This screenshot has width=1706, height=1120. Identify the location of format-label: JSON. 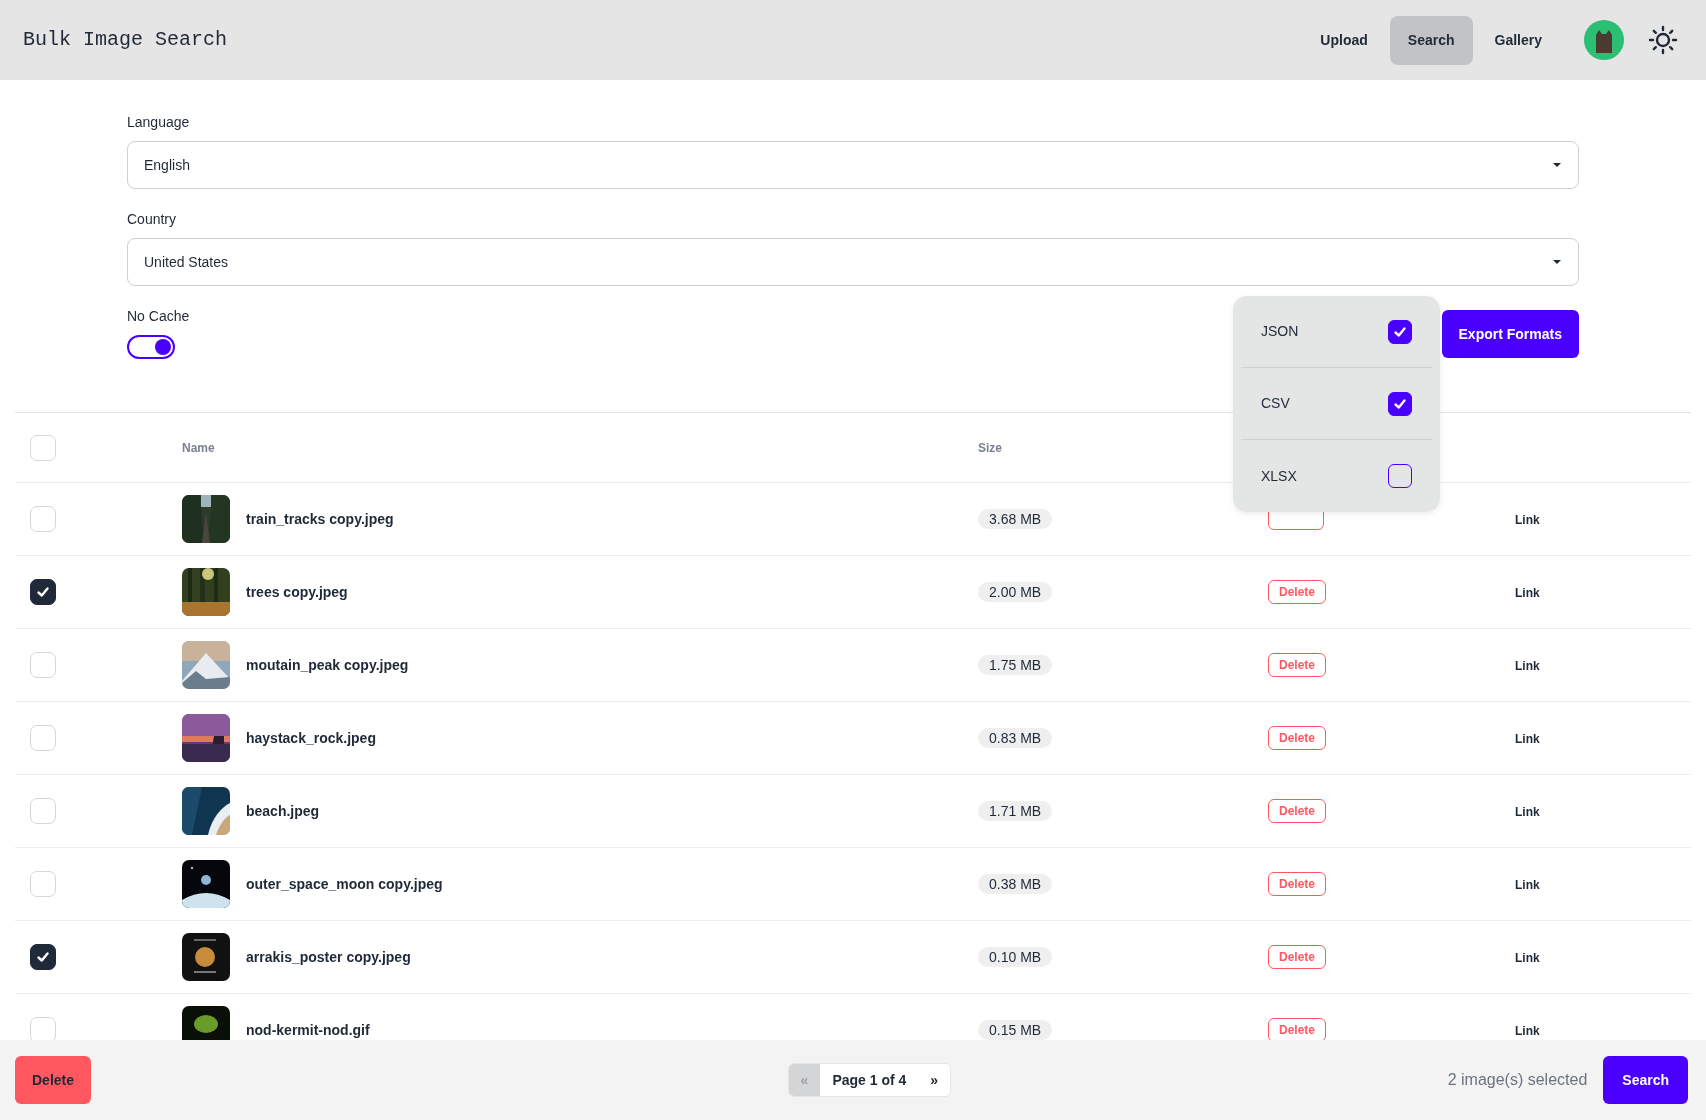
(1280, 331).